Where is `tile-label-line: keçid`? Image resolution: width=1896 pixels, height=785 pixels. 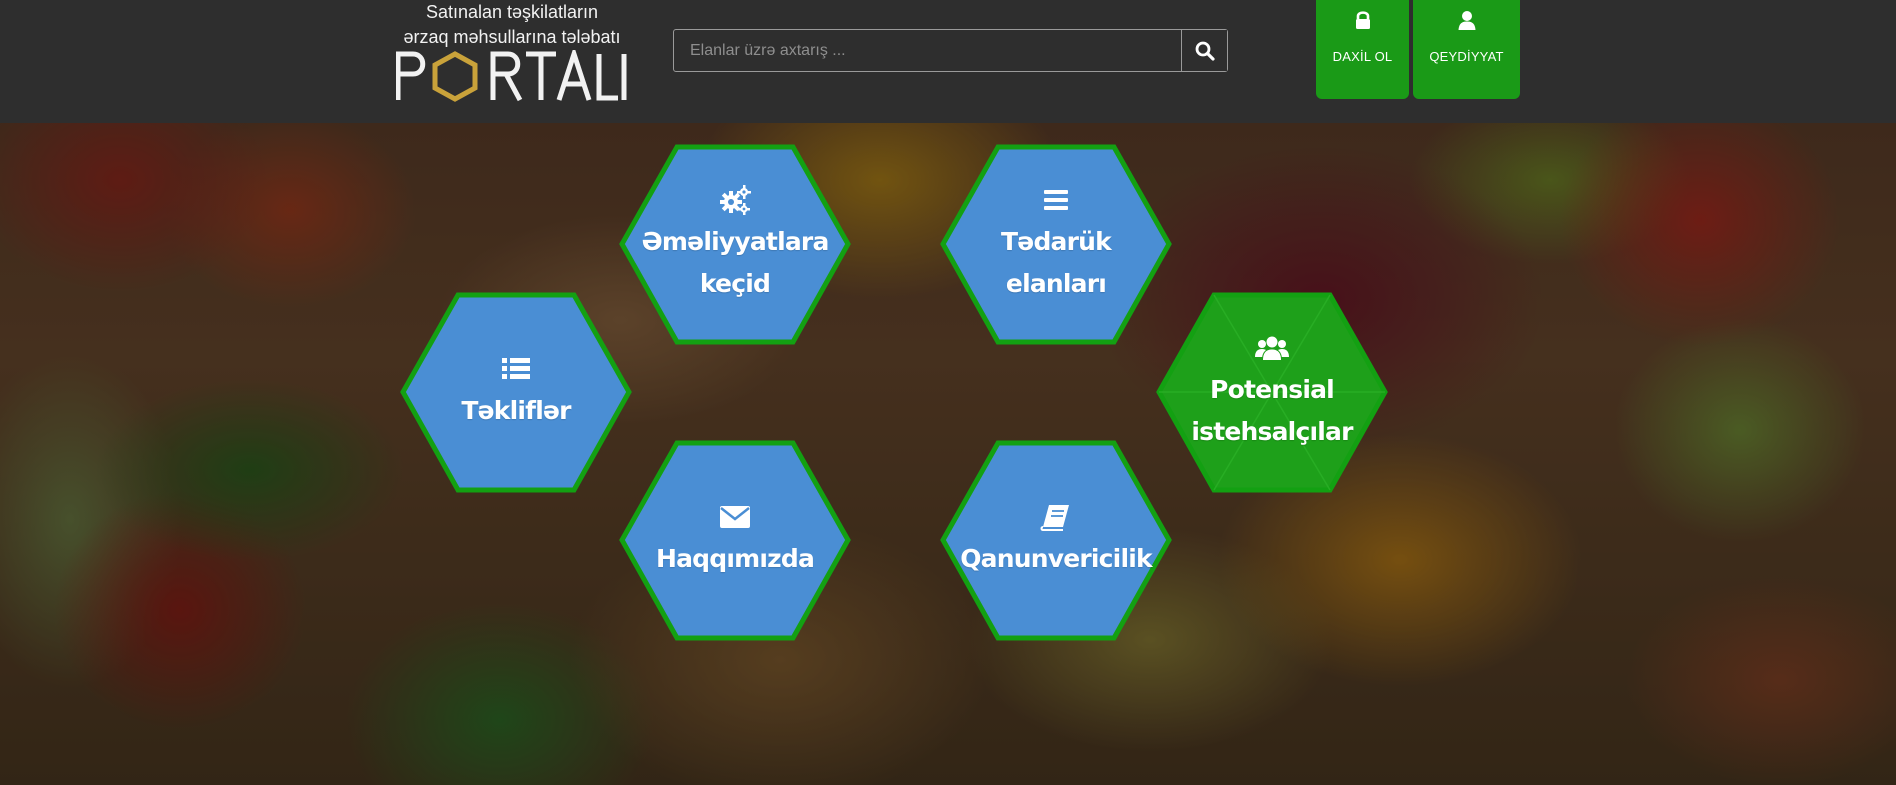
tile-label-line: keçid is located at coordinates (735, 283).